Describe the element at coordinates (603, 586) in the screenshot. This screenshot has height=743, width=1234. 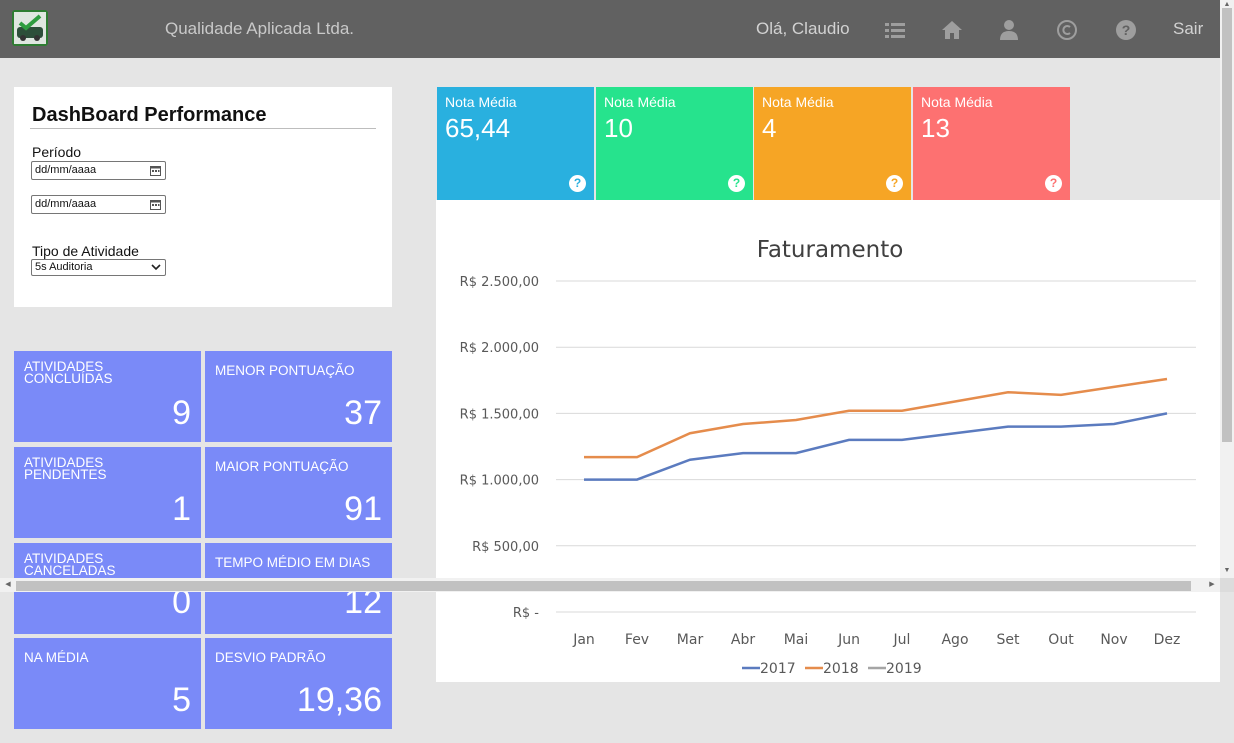
I see `horizontal-scroll-thumb` at that location.